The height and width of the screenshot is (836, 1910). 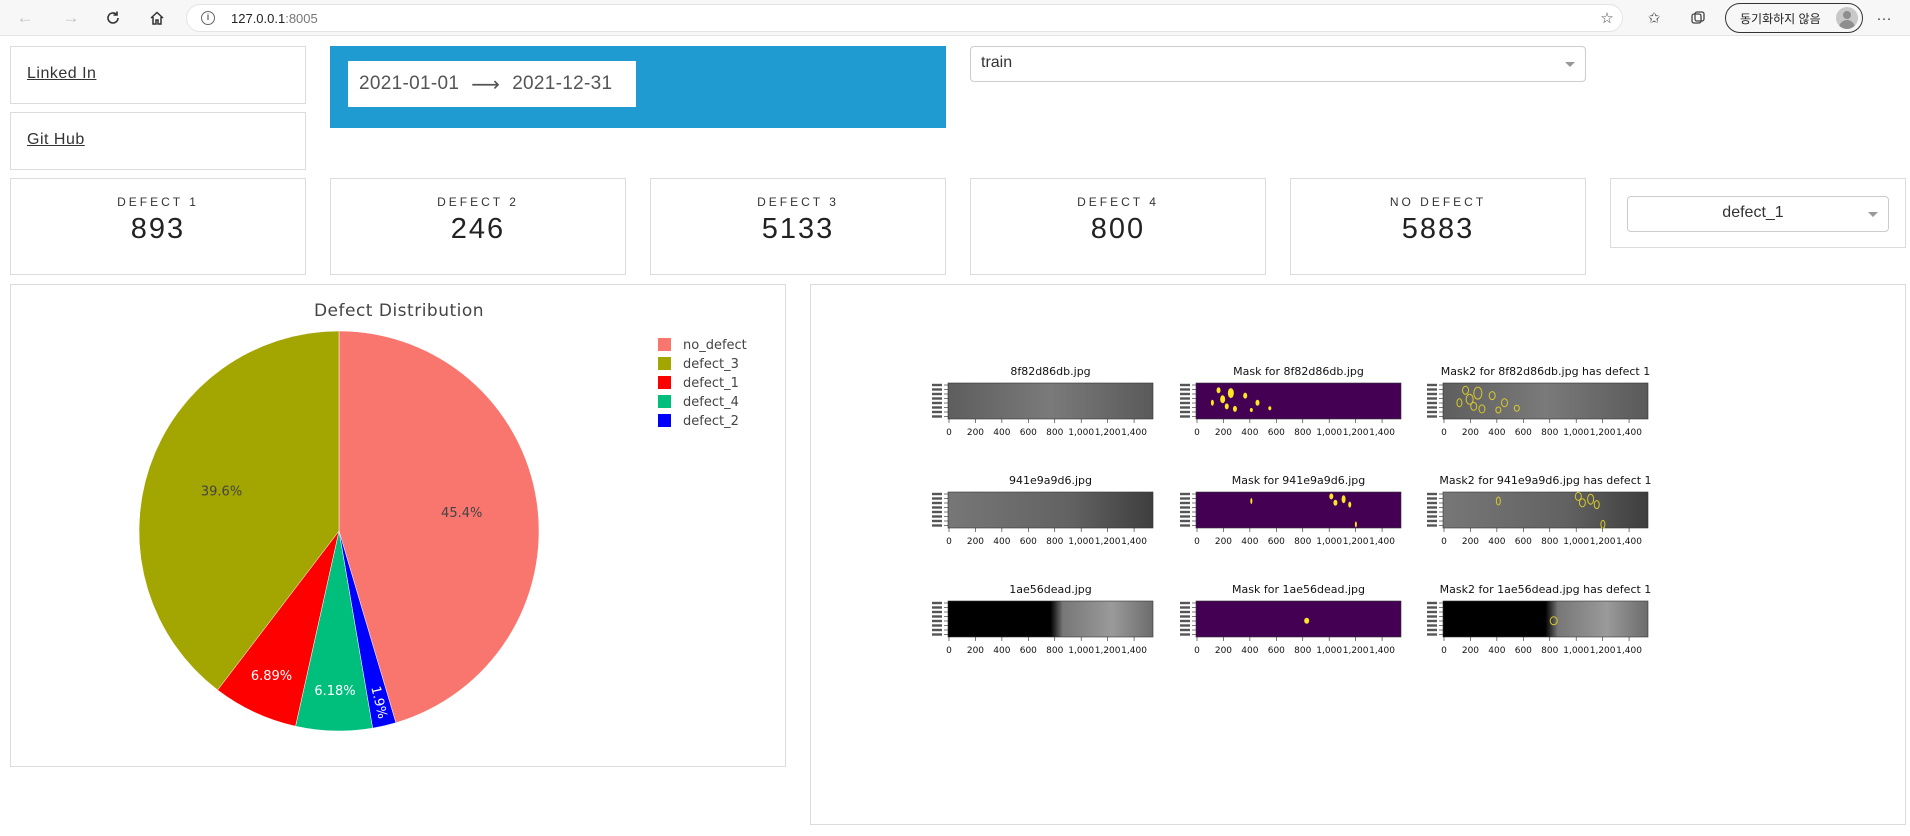 What do you see at coordinates (56, 140) in the screenshot?
I see `github-link: Git Hub` at bounding box center [56, 140].